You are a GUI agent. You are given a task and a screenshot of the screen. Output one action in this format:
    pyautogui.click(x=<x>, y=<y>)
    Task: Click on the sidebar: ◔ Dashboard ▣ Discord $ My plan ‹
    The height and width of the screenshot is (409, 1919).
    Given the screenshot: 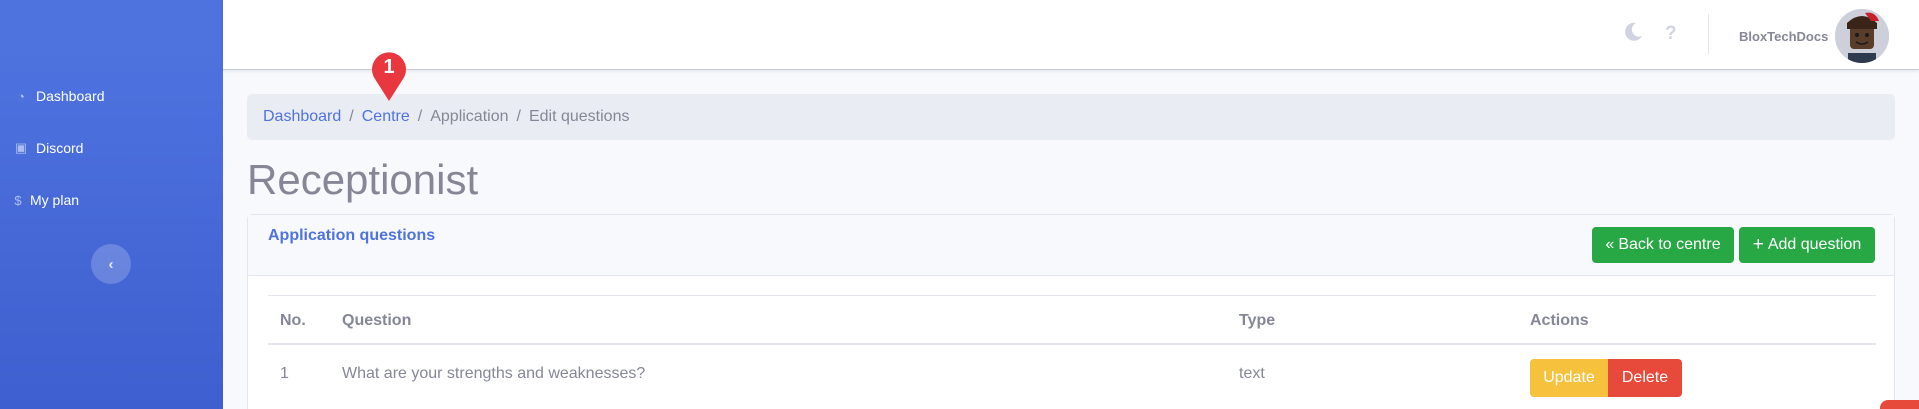 What is the action you would take?
    pyautogui.click(x=111, y=204)
    